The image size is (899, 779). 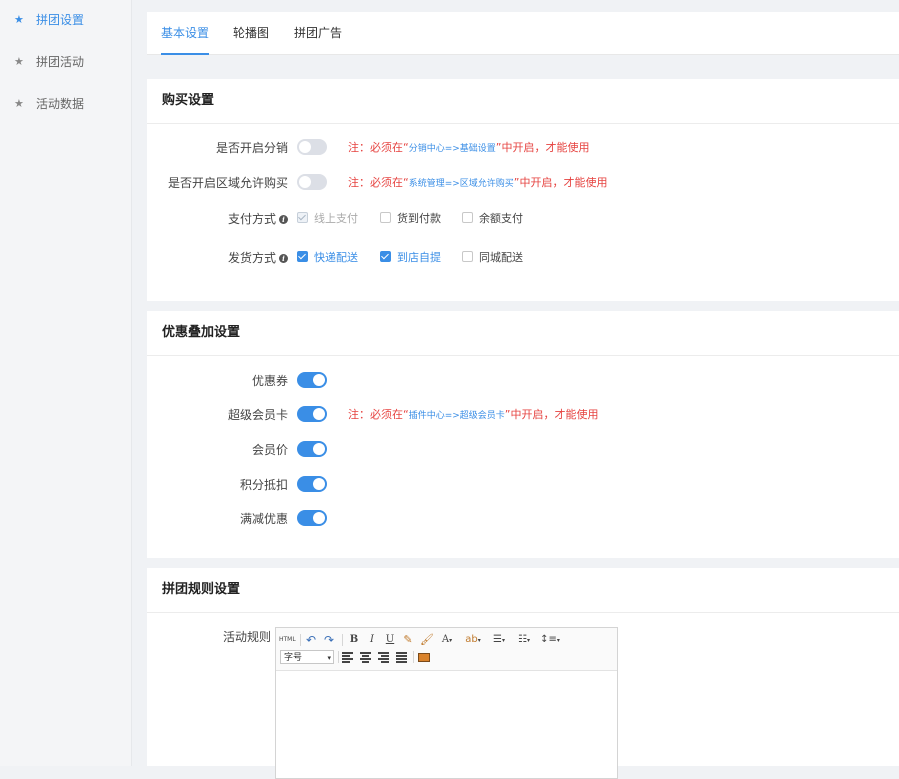 I want to click on section-title: 拼团规则设置, so click(x=523, y=590).